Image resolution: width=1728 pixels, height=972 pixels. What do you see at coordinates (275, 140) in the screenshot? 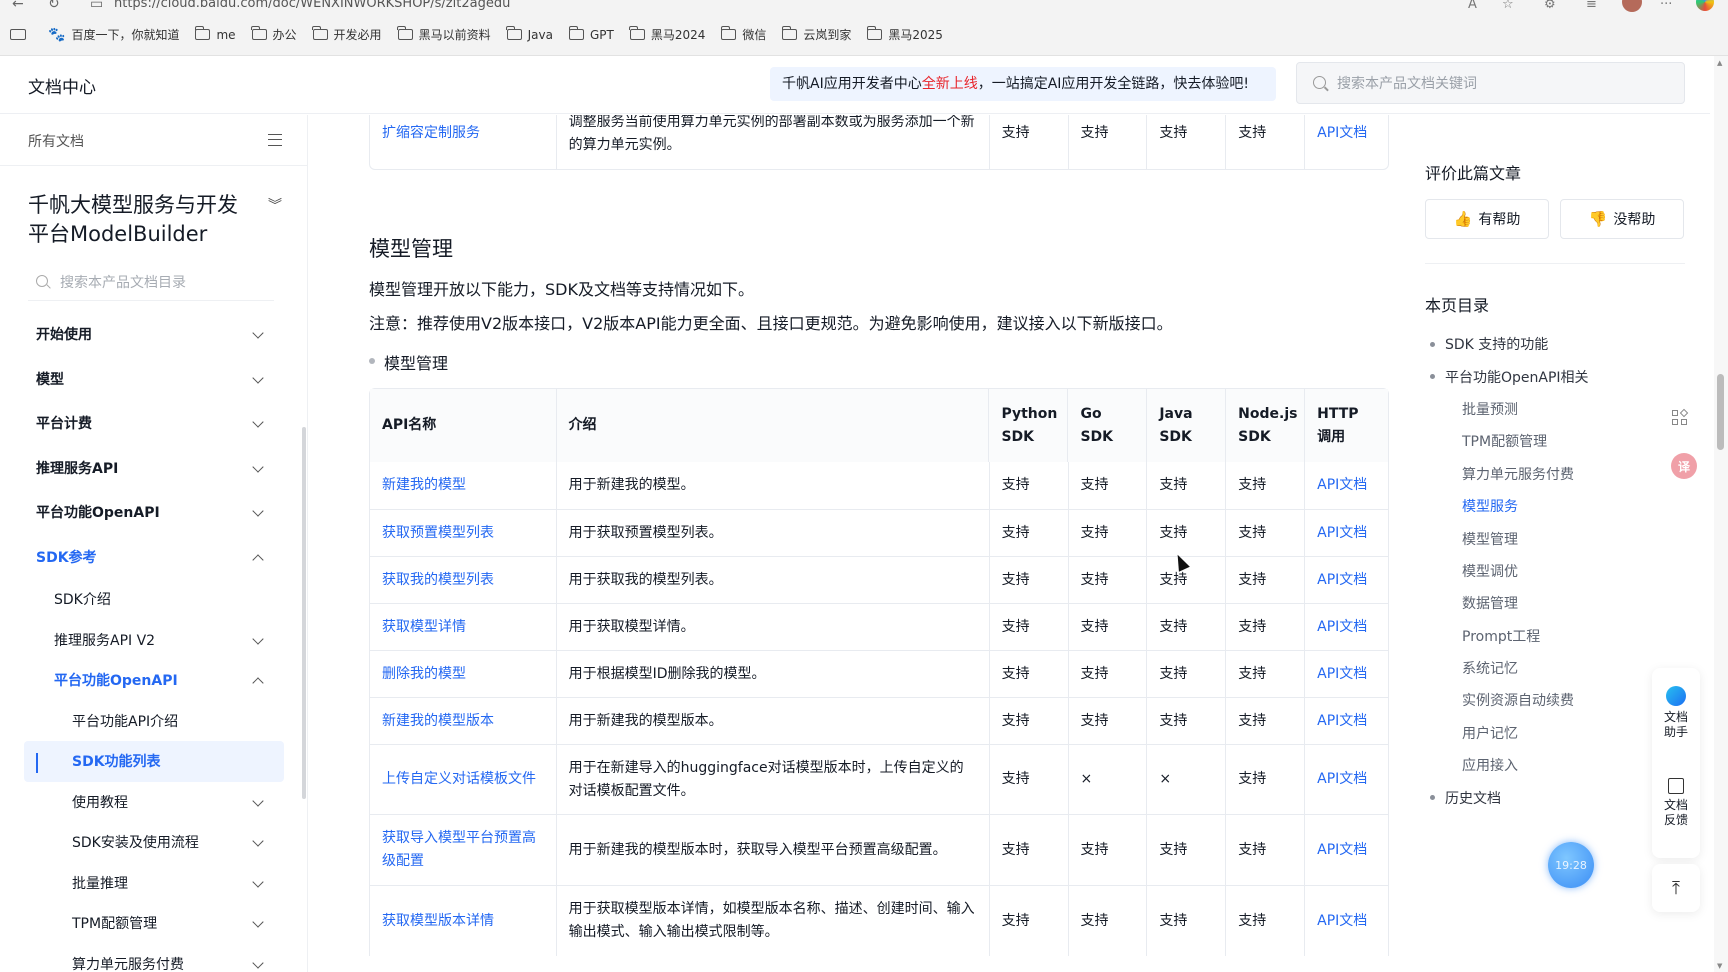
I see `list-icon` at bounding box center [275, 140].